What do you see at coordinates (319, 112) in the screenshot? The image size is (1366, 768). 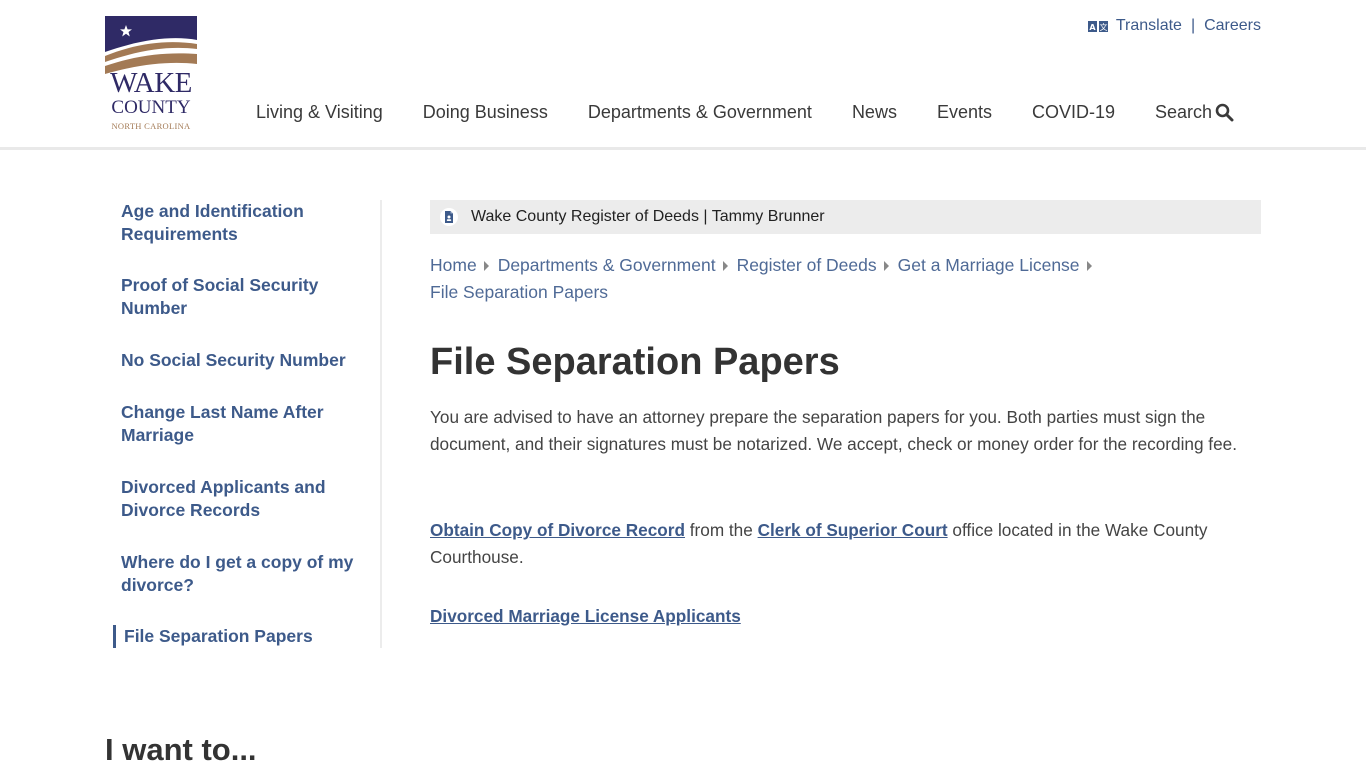 I see `nav-living-visiting: Living & Visiting` at bounding box center [319, 112].